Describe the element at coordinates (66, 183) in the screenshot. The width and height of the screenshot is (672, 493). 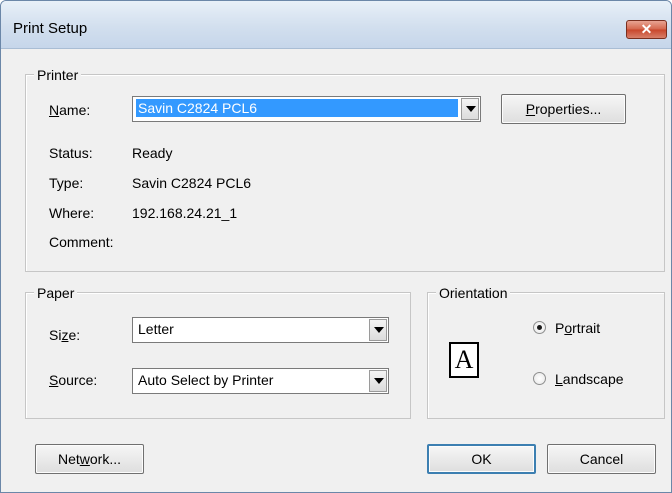
I see `type-label: Type:` at that location.